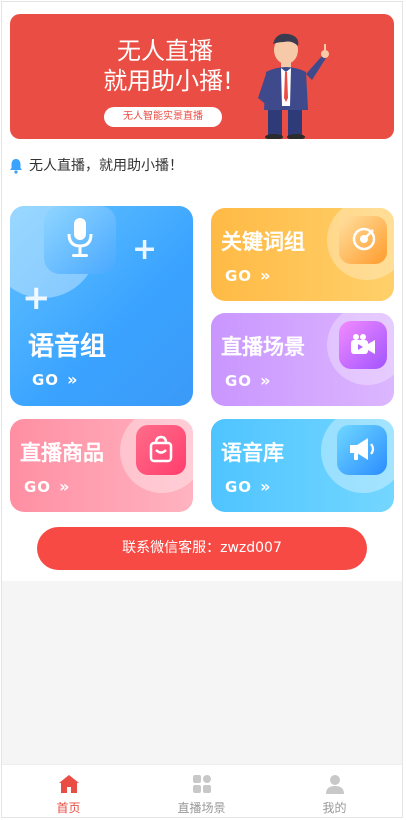  I want to click on card-voice-library: 语音库 GO», so click(302, 465).